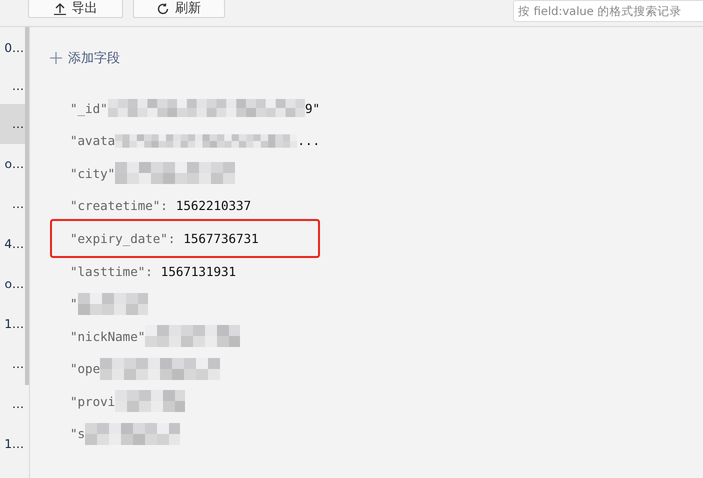 The width and height of the screenshot is (703, 478). I want to click on field-key: "city", so click(93, 173).